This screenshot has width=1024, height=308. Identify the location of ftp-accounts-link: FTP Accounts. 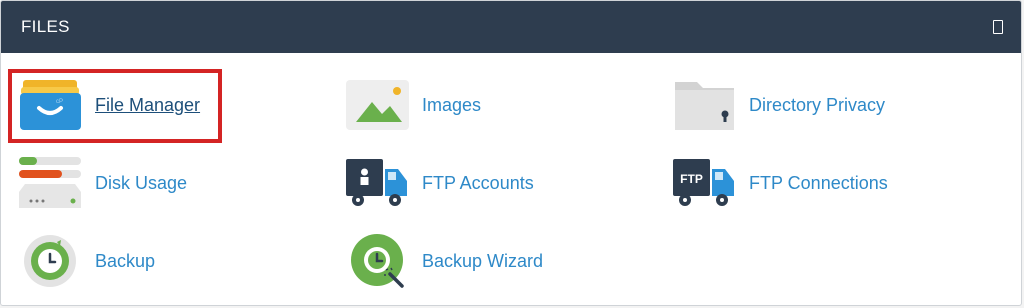
(440, 183).